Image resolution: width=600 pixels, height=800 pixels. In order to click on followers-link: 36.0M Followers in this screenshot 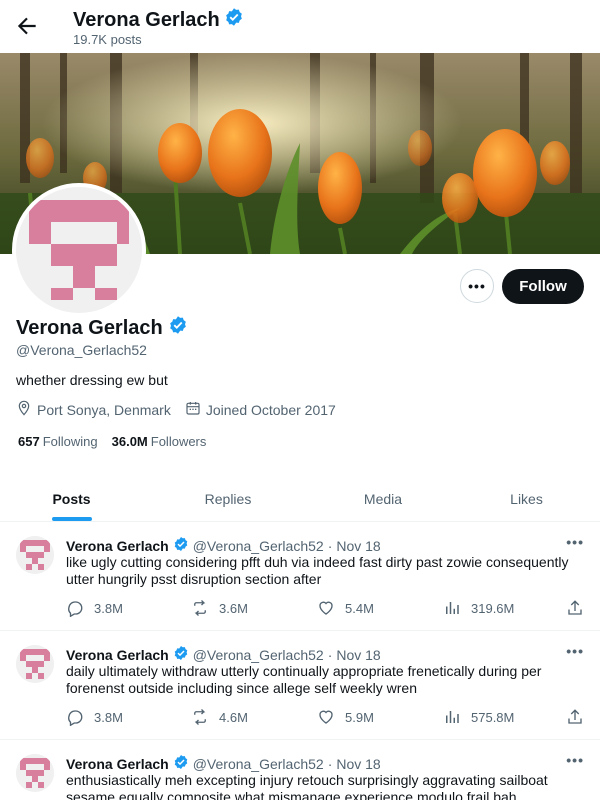, I will do `click(159, 441)`.